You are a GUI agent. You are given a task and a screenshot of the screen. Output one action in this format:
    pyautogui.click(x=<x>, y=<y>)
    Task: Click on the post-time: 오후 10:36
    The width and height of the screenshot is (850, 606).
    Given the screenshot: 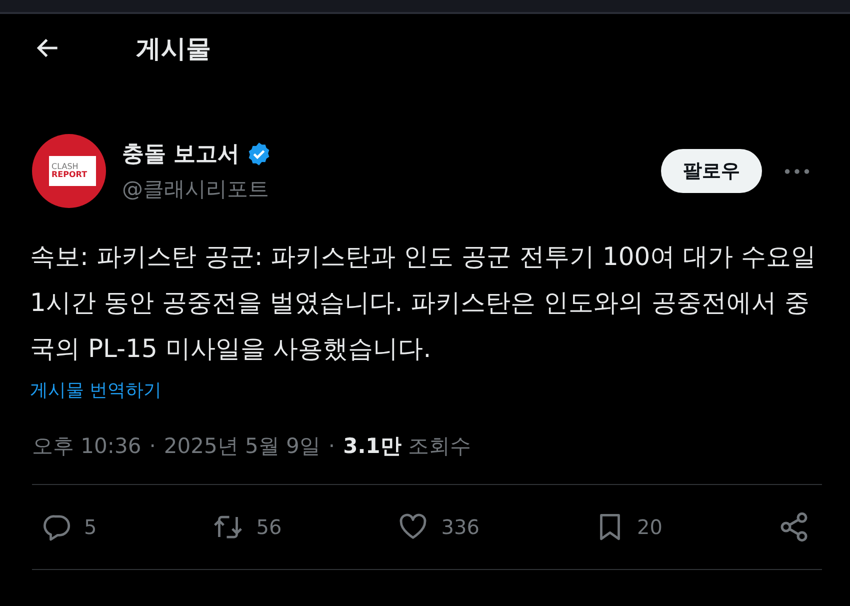 What is the action you would take?
    pyautogui.click(x=87, y=446)
    